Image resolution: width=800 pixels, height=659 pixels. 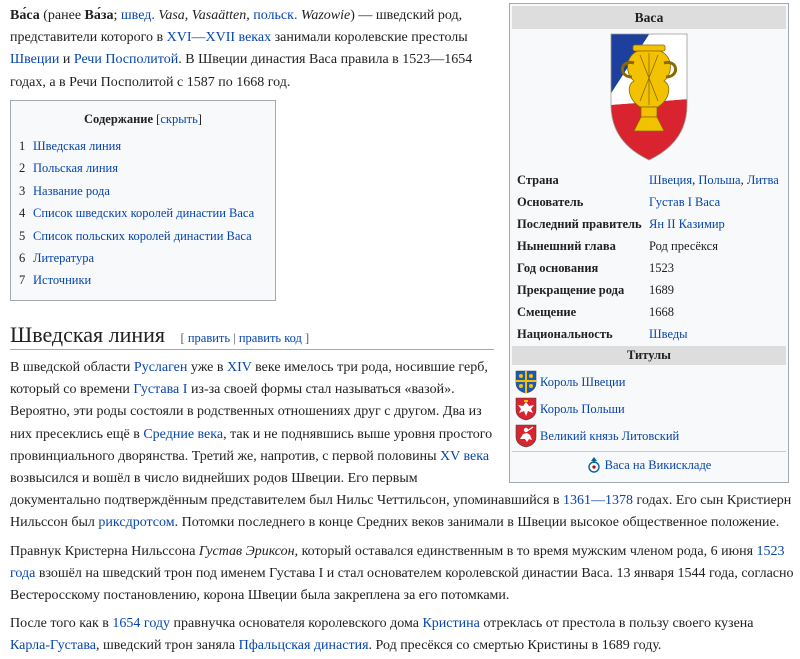 I want to click on infobox-key: Страна, so click(x=538, y=180).